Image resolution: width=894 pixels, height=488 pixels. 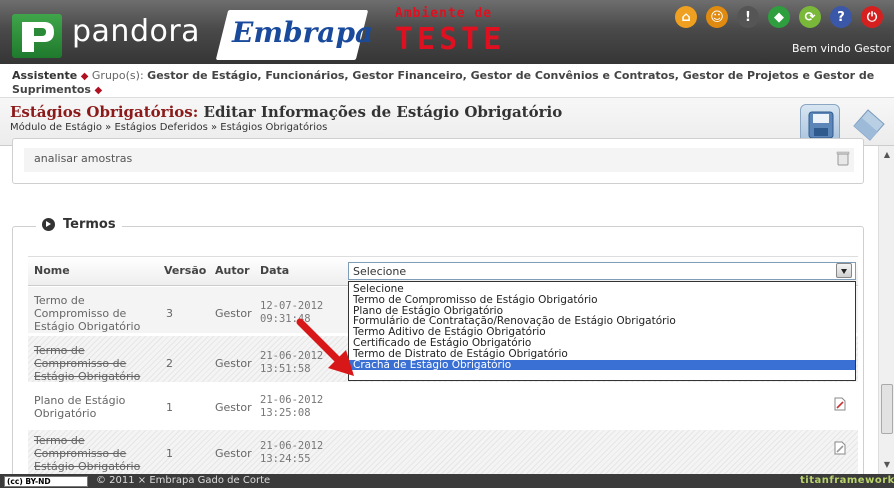 What do you see at coordinates (841, 17) in the screenshot?
I see `help-icon: ?` at bounding box center [841, 17].